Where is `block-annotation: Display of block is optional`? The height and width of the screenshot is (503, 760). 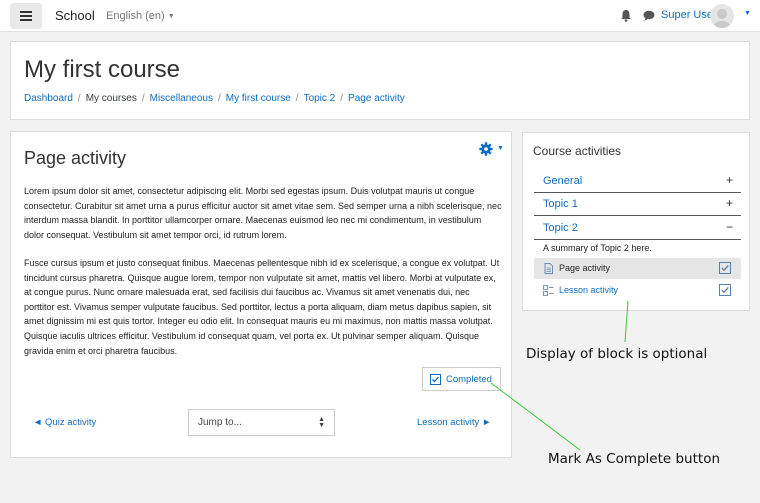 block-annotation: Display of block is optional is located at coordinates (617, 354).